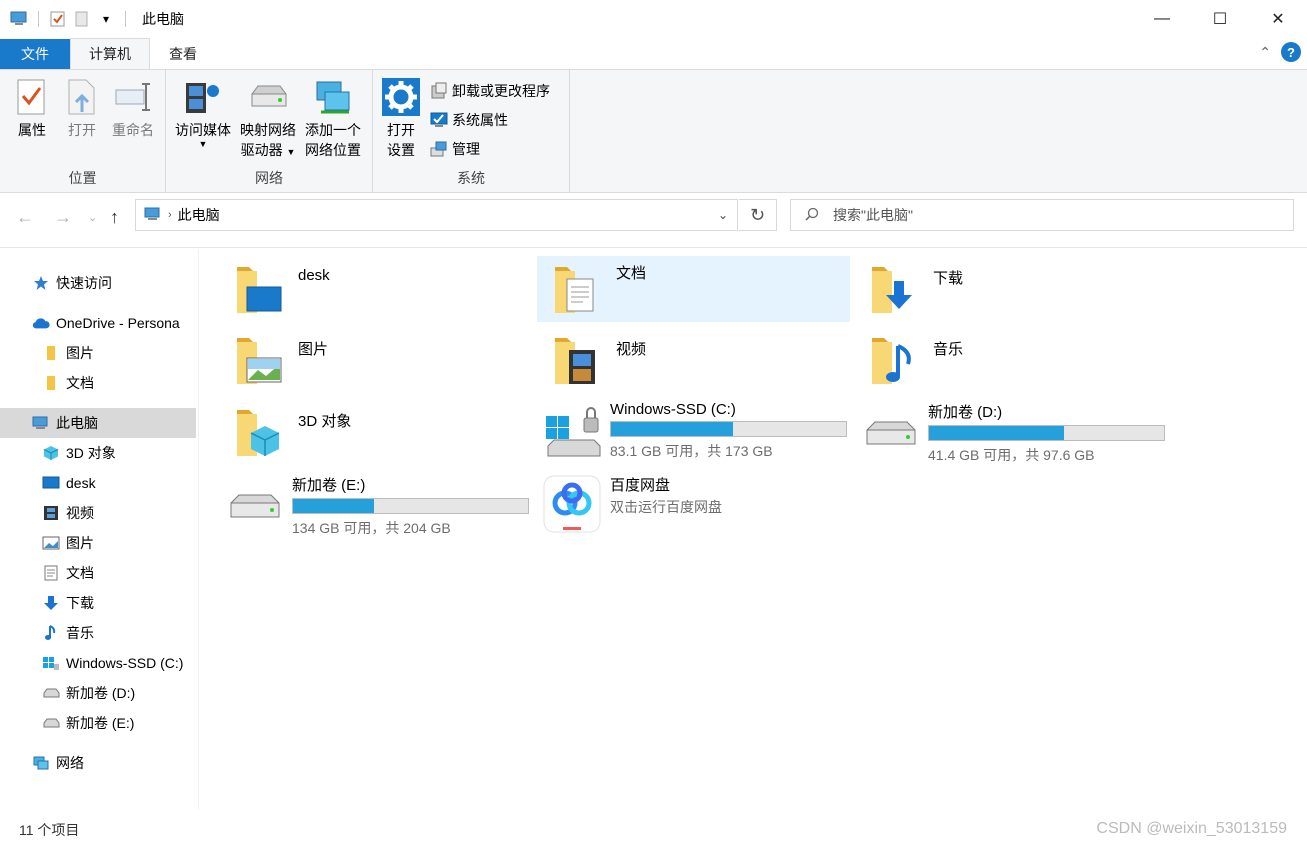 Image resolution: width=1307 pixels, height=848 pixels. What do you see at coordinates (82, 108) in the screenshot?
I see `open-button: 打开` at bounding box center [82, 108].